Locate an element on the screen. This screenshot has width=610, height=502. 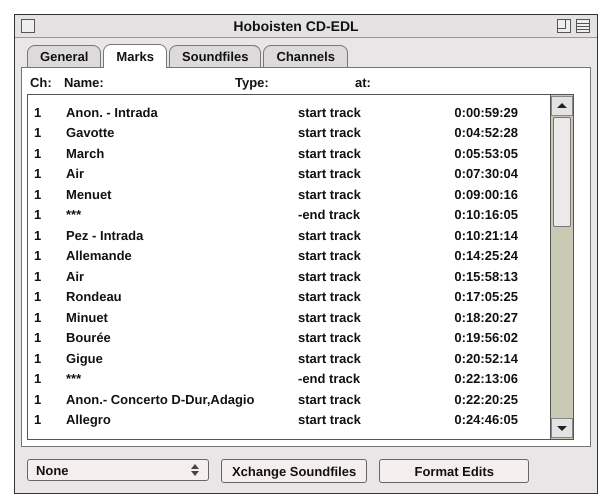
table-cell-text: Allemande is located at coordinates (99, 256).